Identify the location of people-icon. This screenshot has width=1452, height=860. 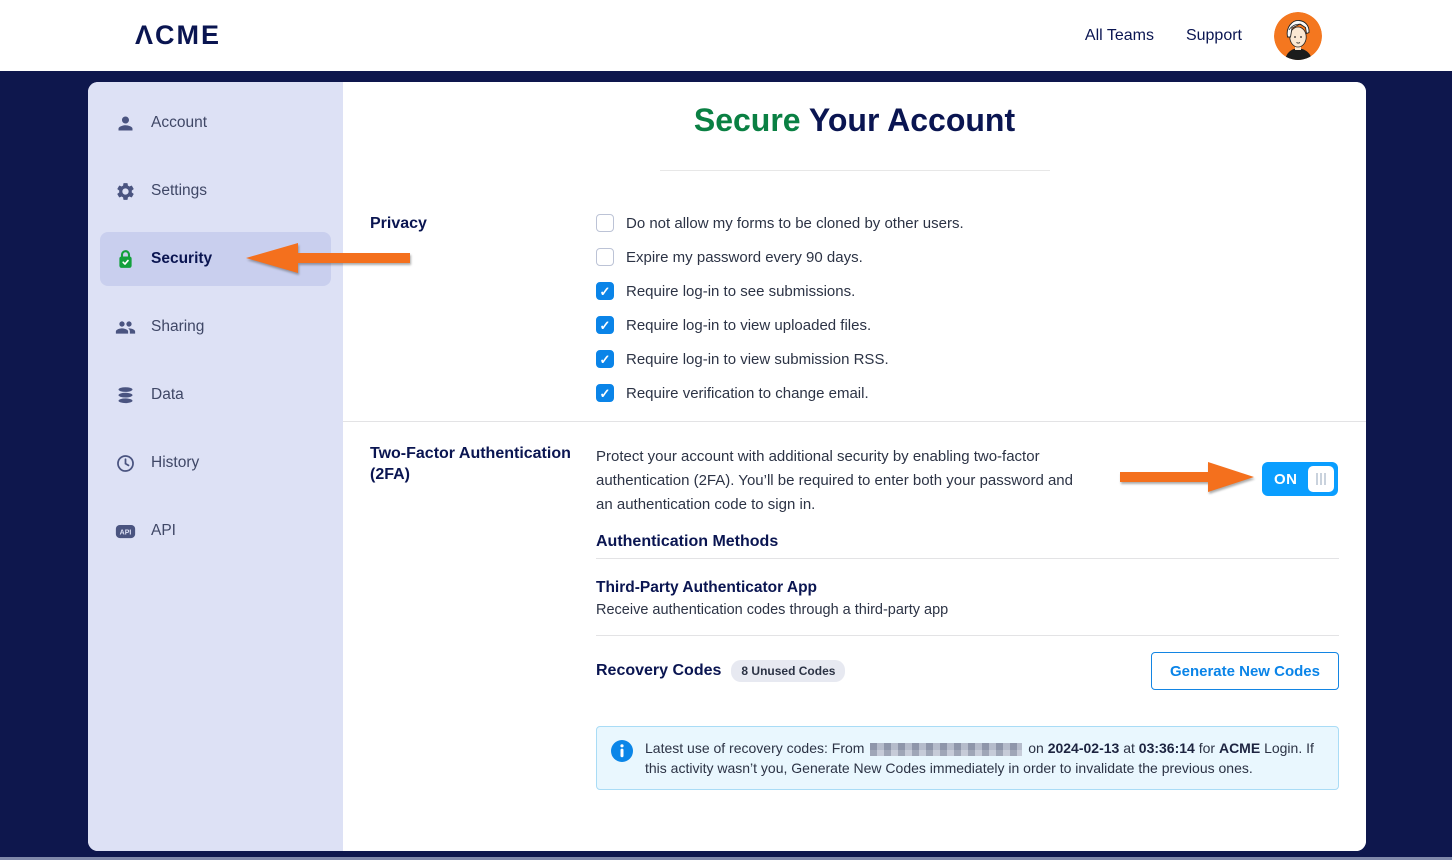
(125, 327).